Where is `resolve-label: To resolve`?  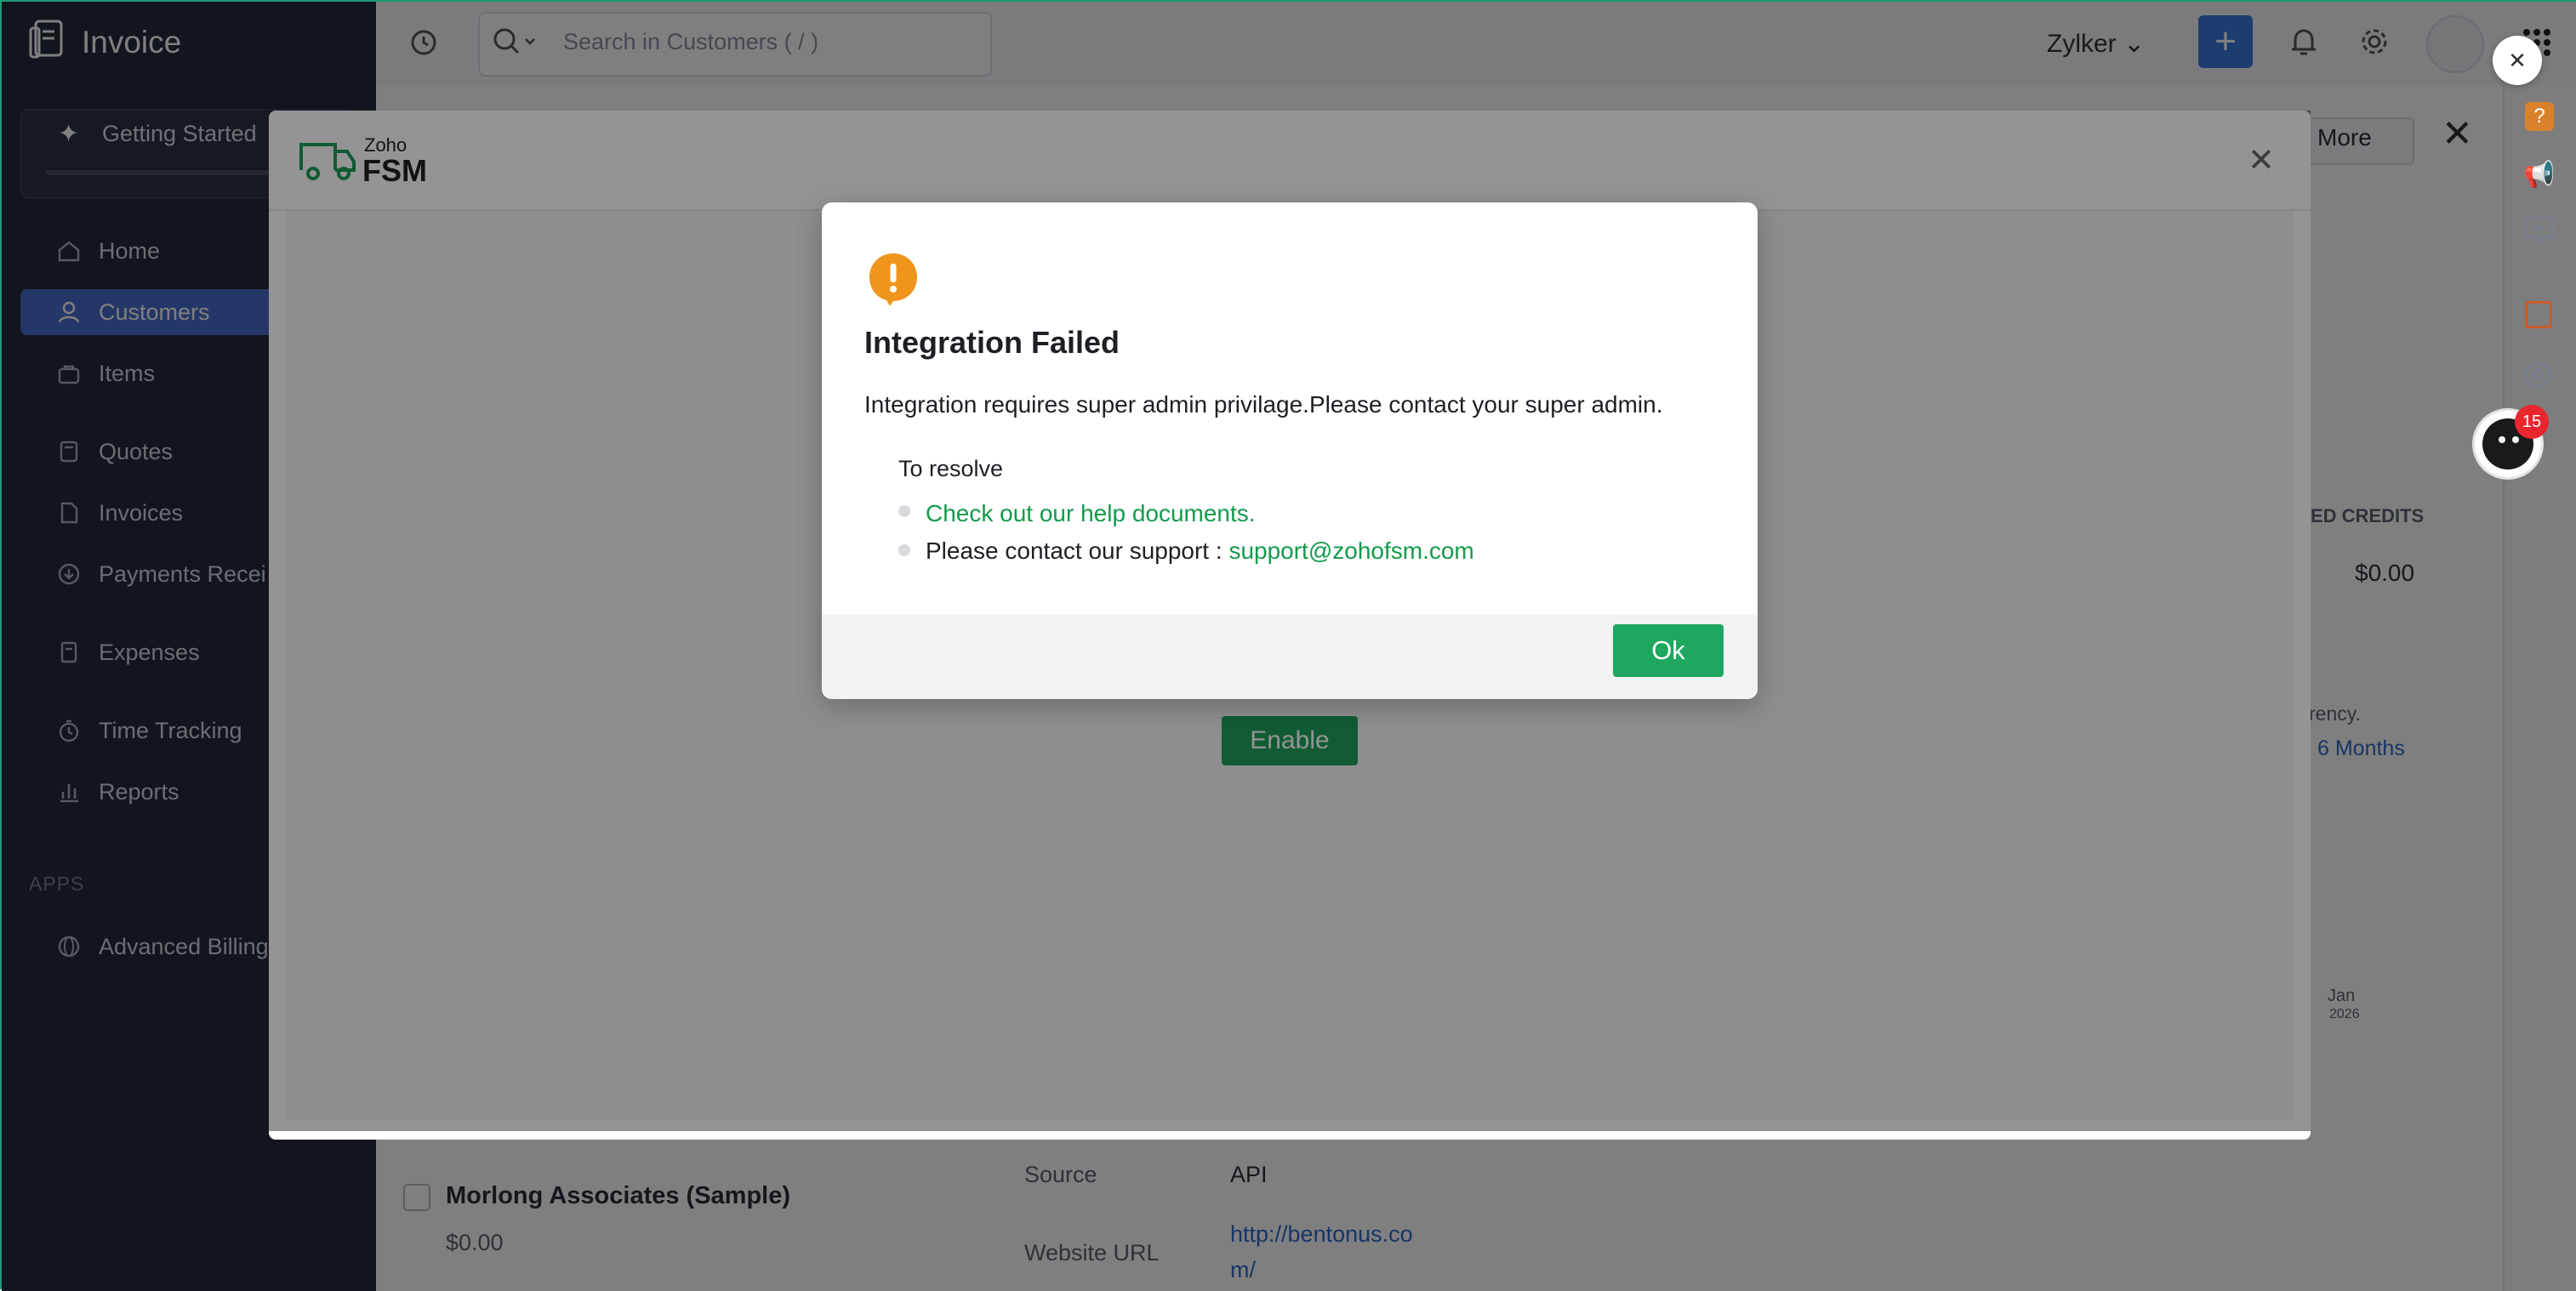 resolve-label: To resolve is located at coordinates (951, 468).